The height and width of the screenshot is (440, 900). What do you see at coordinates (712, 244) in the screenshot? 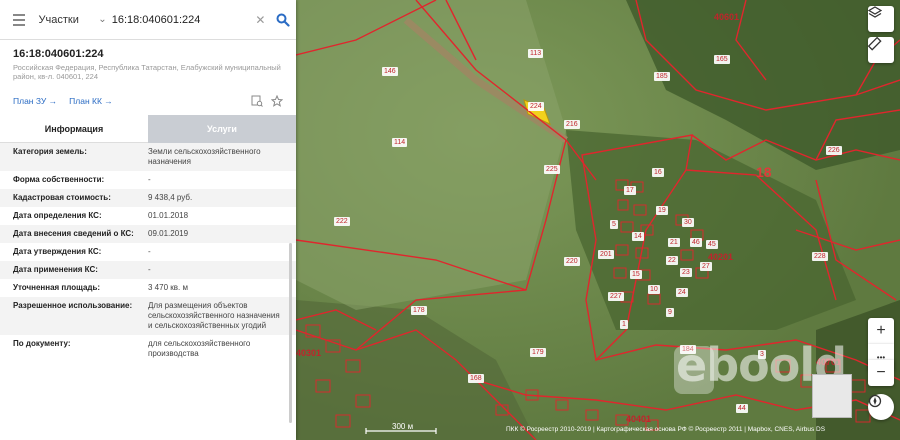
I see `plot-label: 45` at bounding box center [712, 244].